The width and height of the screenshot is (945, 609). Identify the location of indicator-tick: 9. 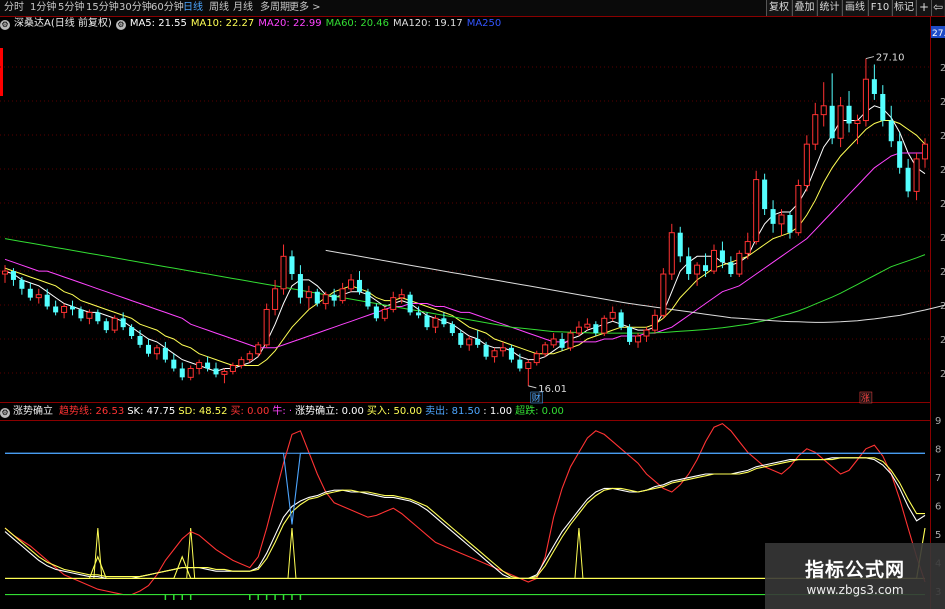
(938, 421).